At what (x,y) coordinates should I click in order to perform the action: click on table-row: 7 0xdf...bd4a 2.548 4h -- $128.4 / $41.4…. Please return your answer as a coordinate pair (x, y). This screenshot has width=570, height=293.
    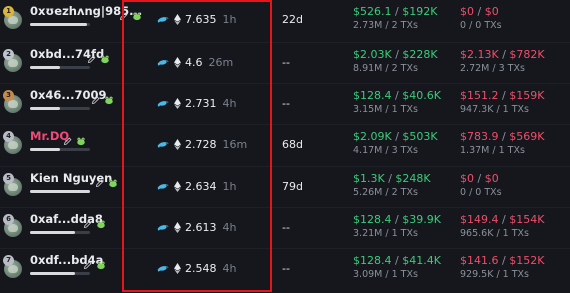
    Looking at the image, I should click on (285, 269).